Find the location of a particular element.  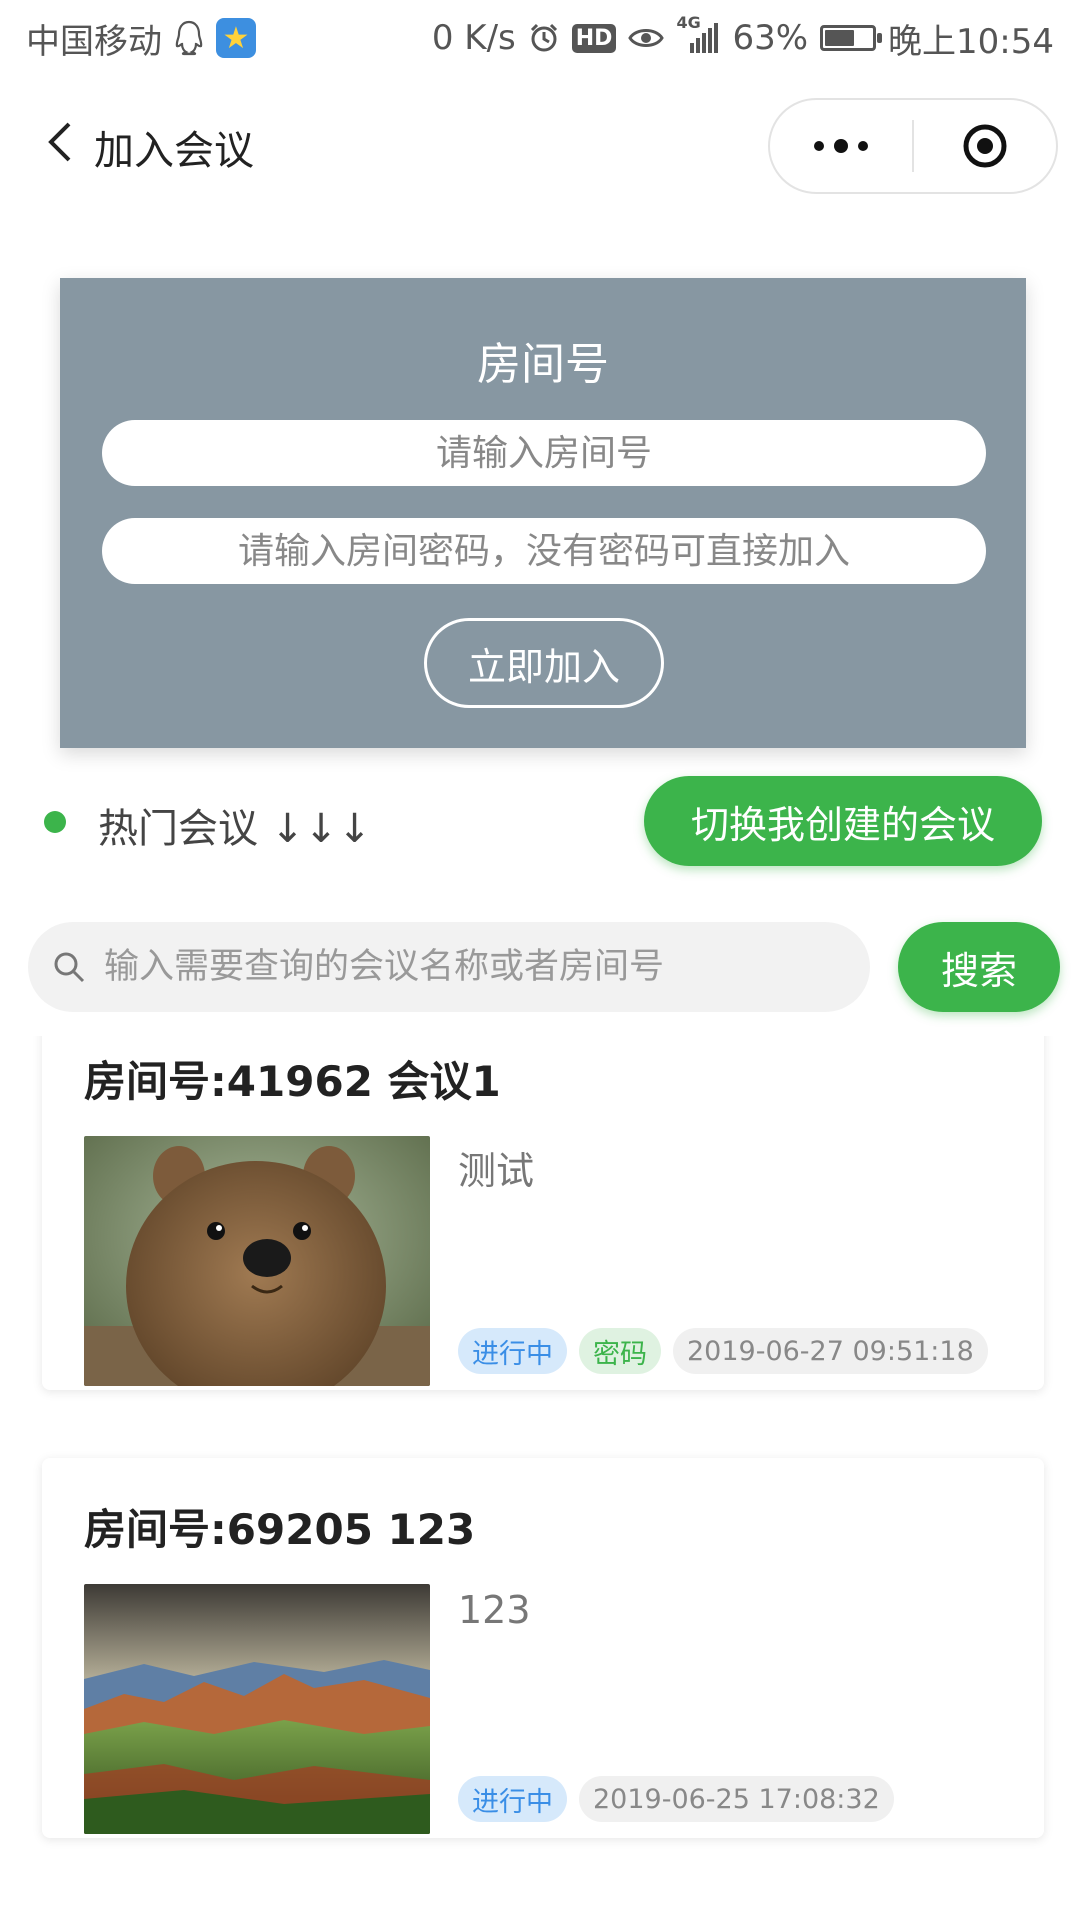

meeting-description: 测试 is located at coordinates (496, 1171).